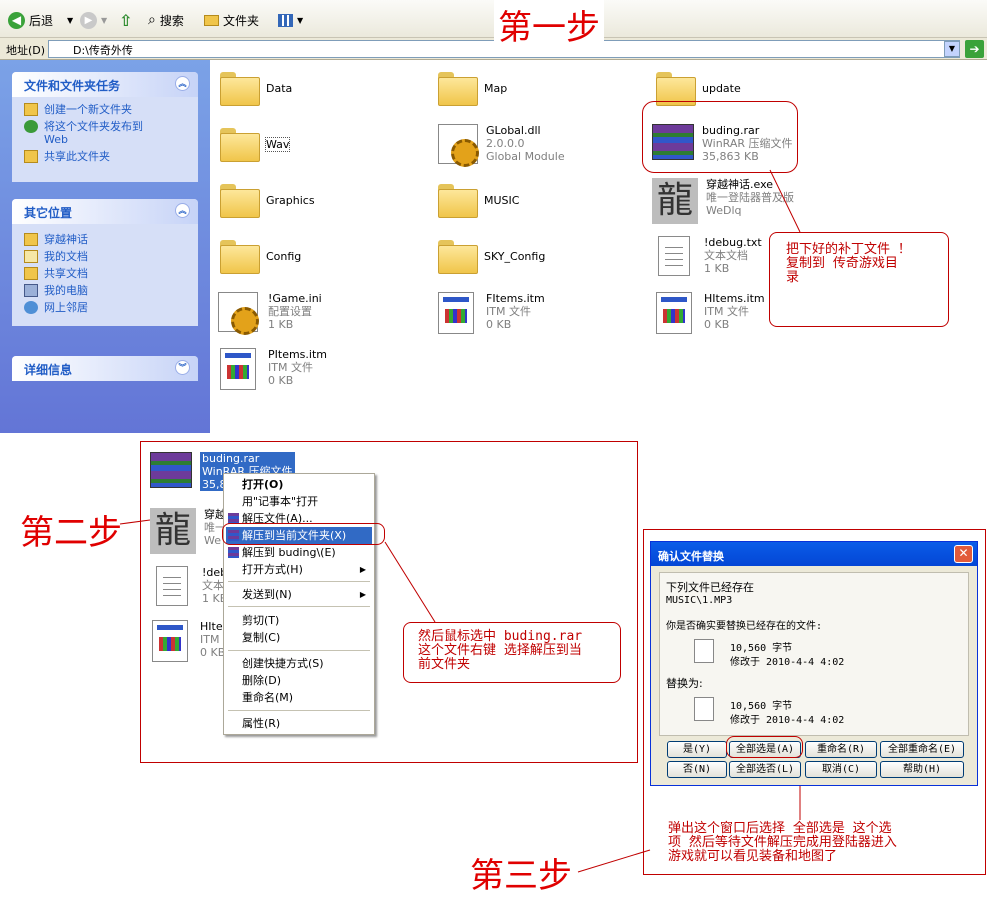  I want to click on menu-label: 发送到(N), so click(267, 594).